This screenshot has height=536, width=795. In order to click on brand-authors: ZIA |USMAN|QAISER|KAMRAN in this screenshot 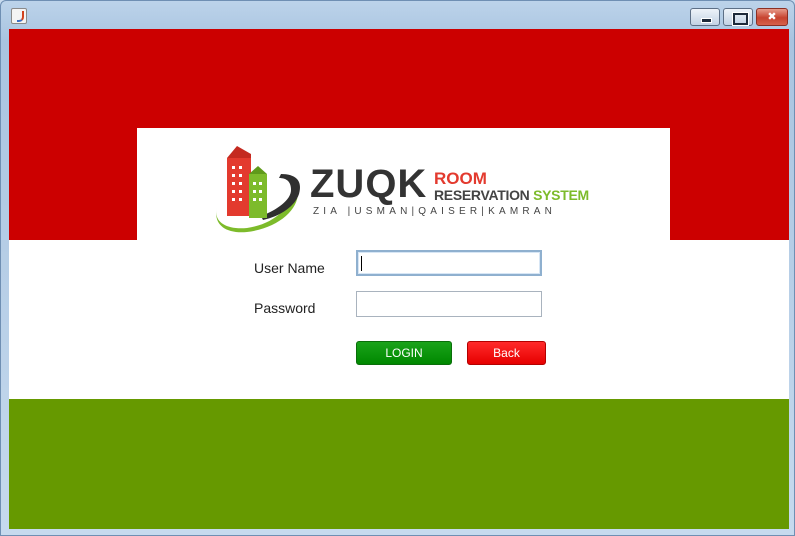, I will do `click(435, 211)`.